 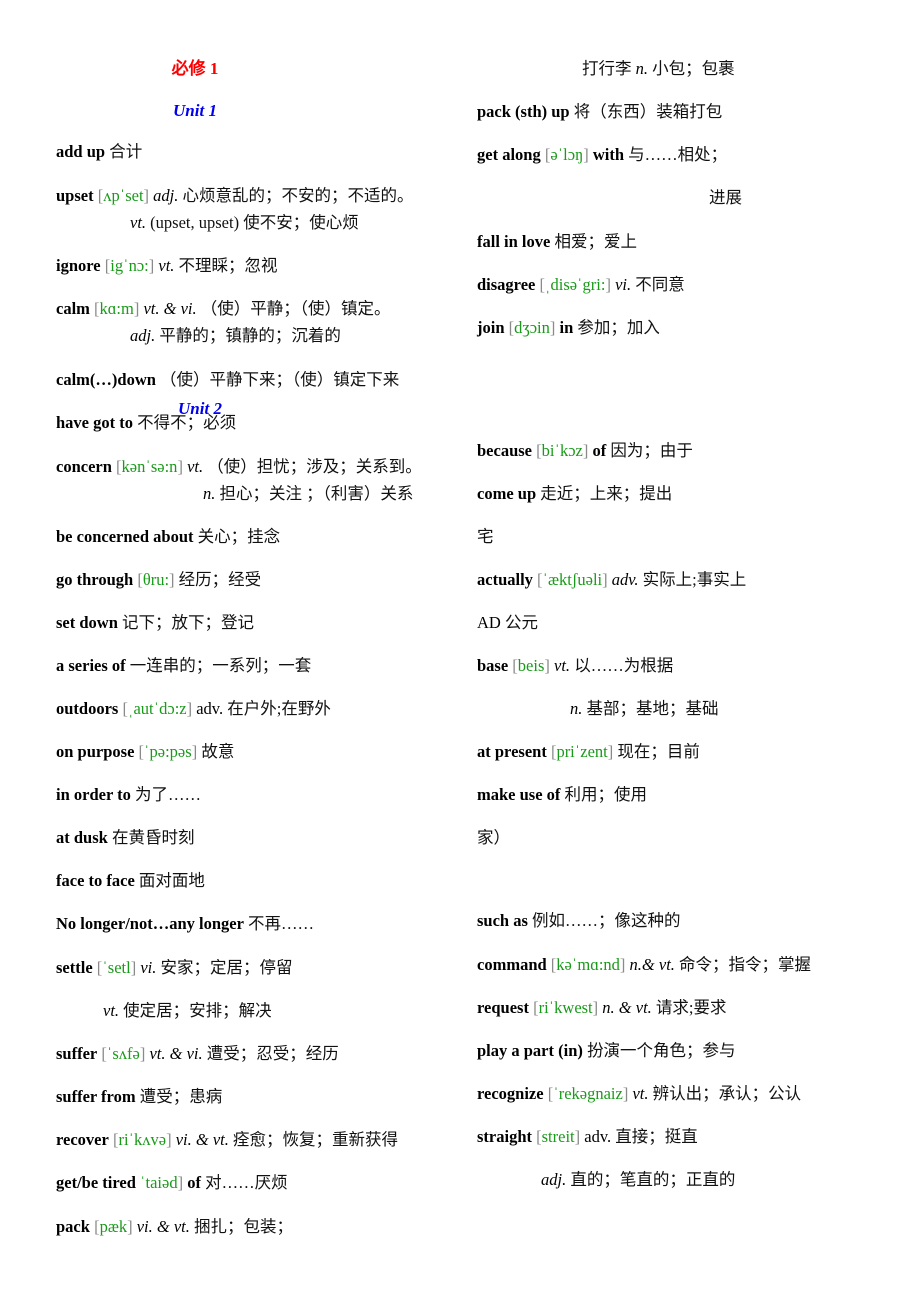 What do you see at coordinates (510, 1093) in the screenshot?
I see `headword: recognize` at bounding box center [510, 1093].